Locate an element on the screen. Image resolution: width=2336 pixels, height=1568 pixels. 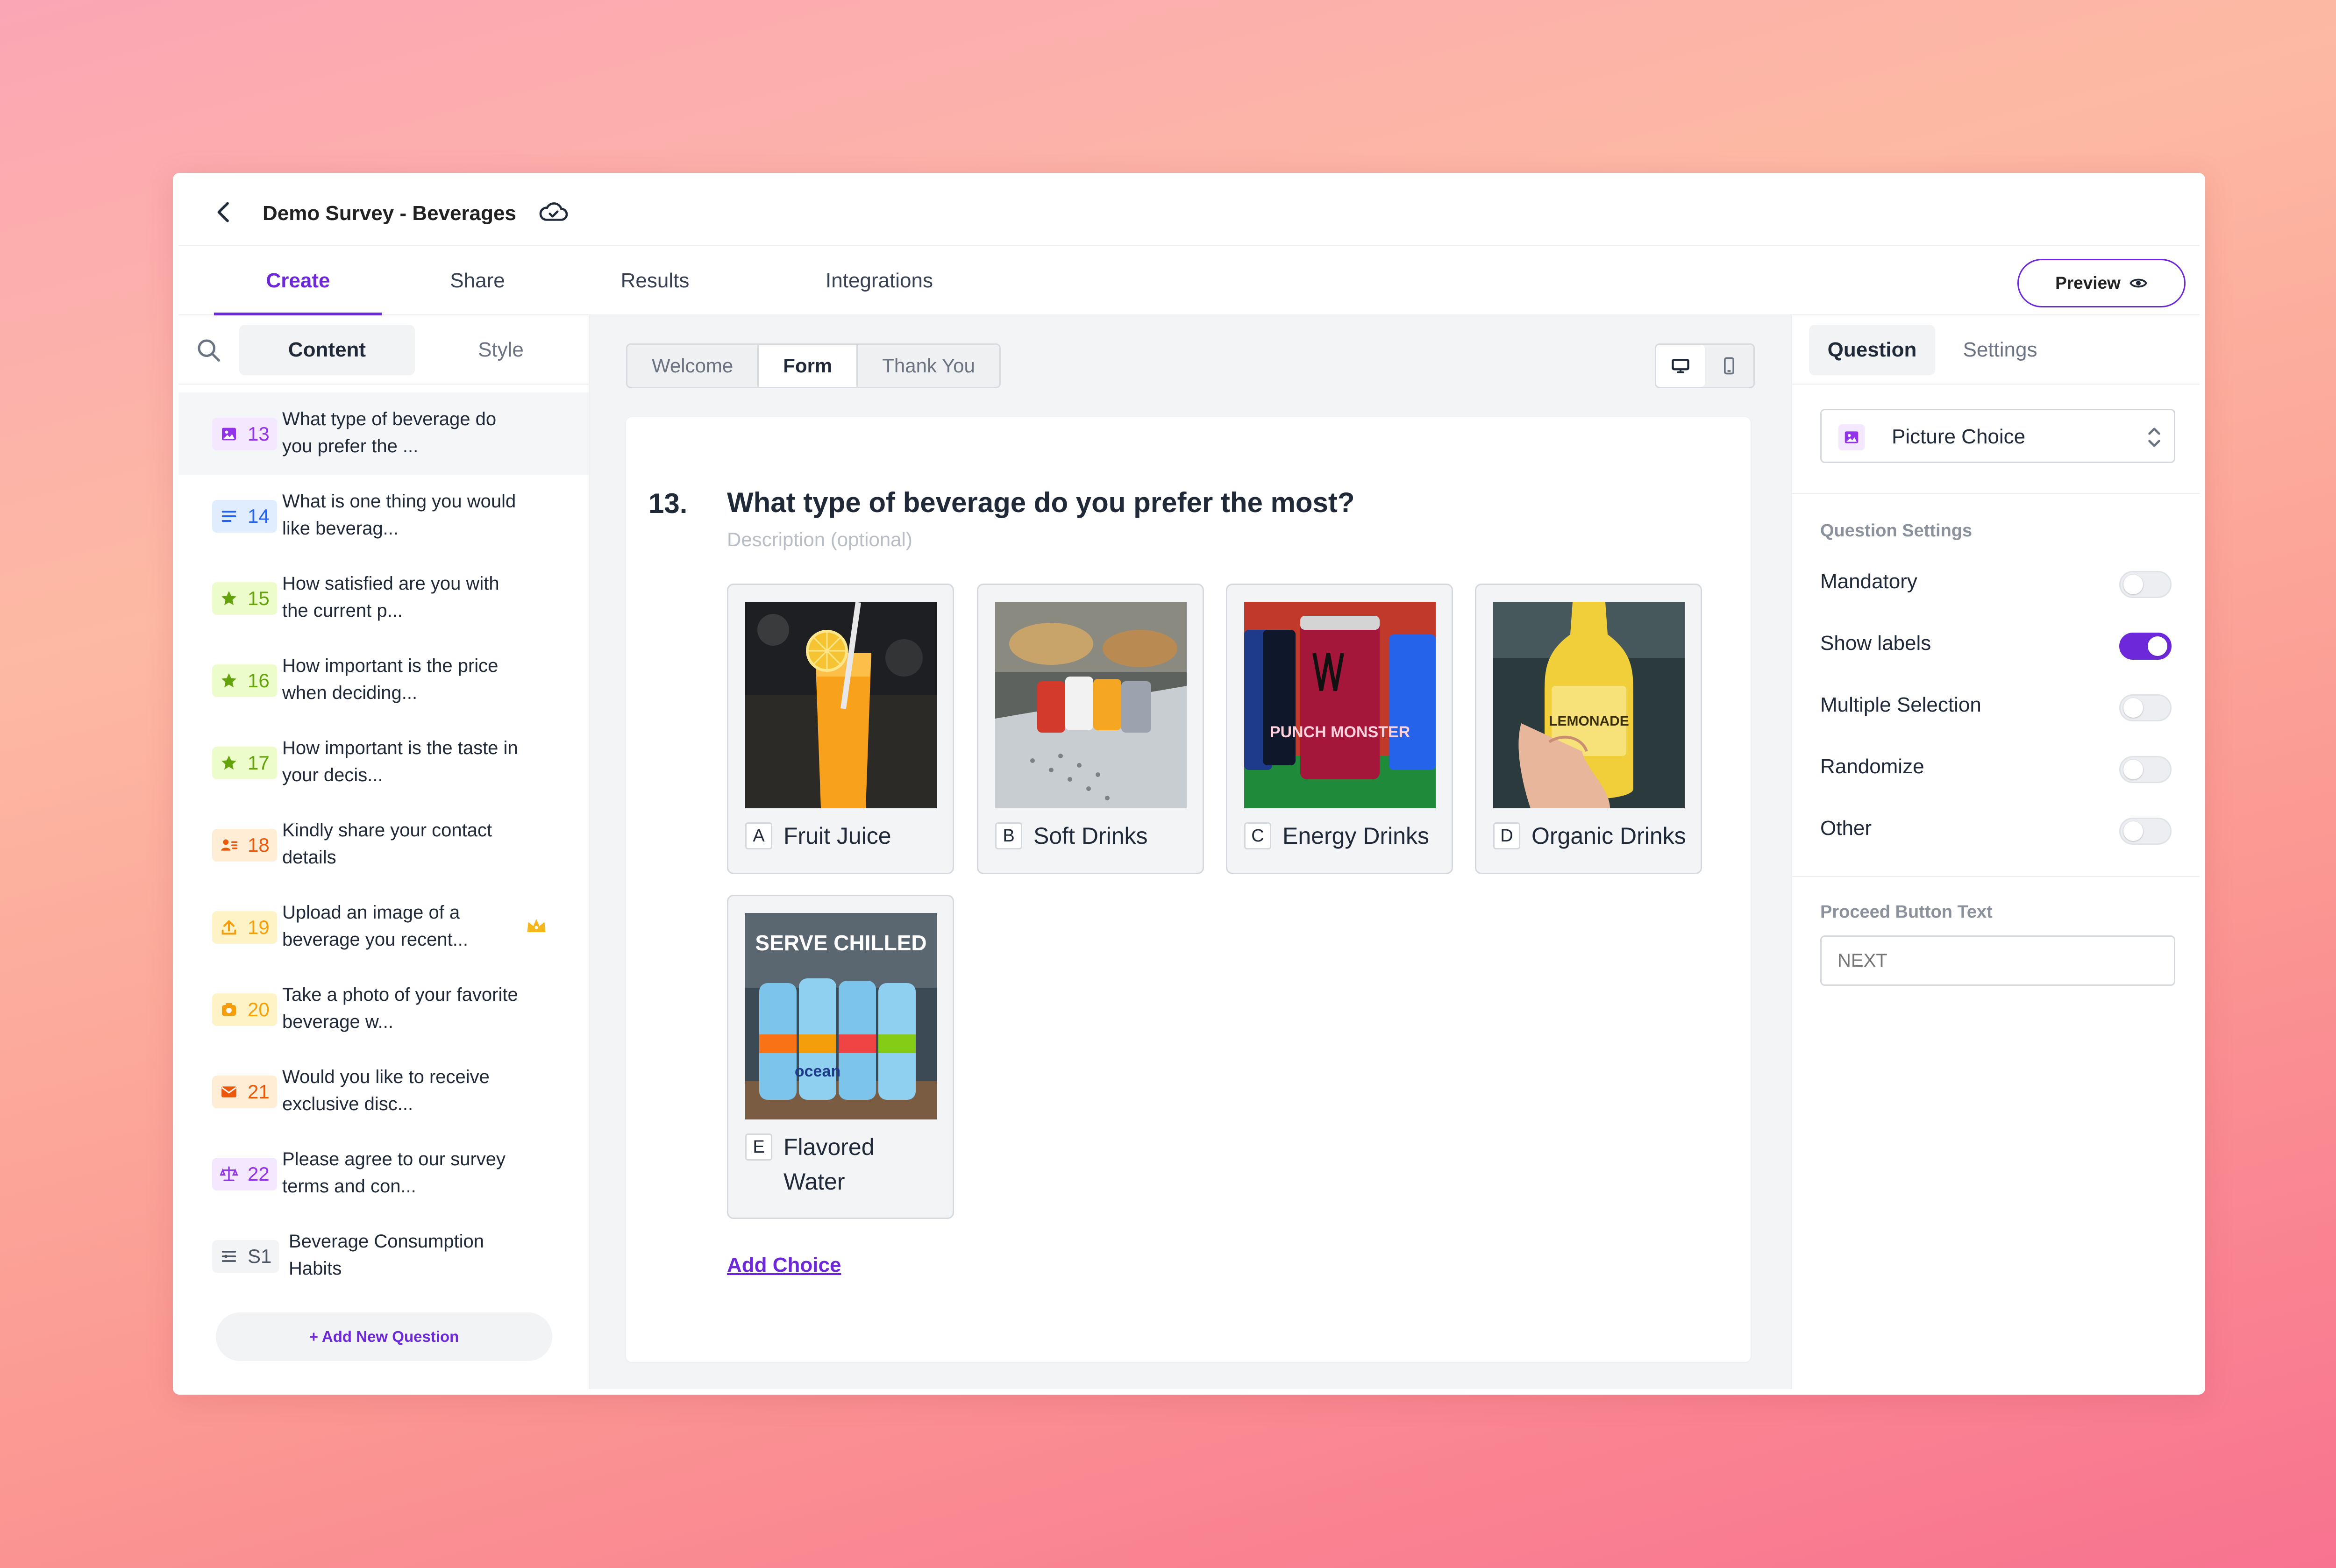
choice-label: Organic Drinks is located at coordinates (1610, 836).